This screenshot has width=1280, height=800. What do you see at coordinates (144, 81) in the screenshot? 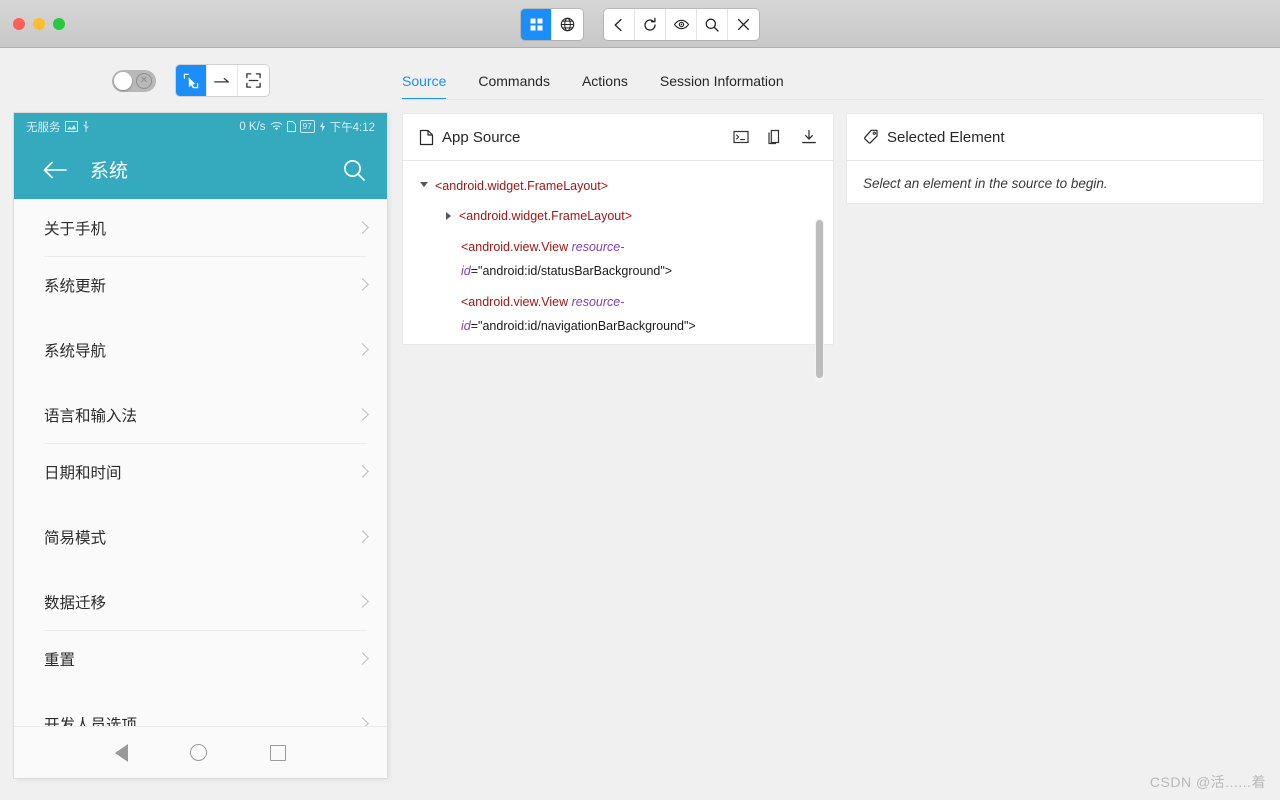
I see `circle-x-icon: ✕` at bounding box center [144, 81].